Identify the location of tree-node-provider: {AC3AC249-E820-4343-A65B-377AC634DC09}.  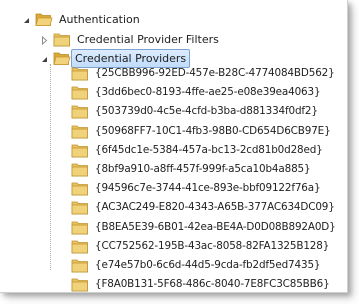
(173, 208).